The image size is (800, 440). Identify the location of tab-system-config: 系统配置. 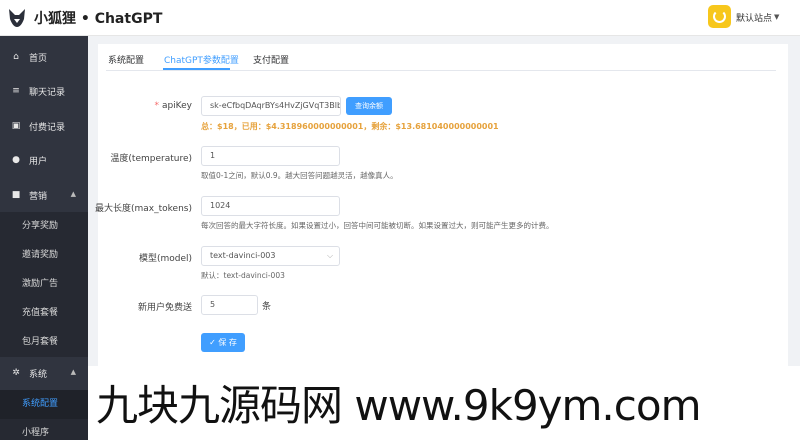
(126, 59).